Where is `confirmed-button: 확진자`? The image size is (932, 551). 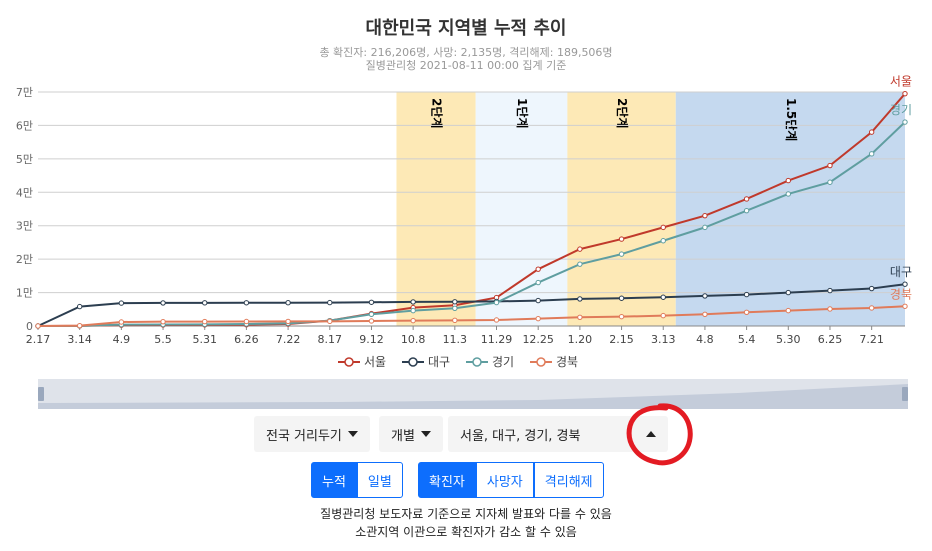 confirmed-button: 확진자 is located at coordinates (447, 480).